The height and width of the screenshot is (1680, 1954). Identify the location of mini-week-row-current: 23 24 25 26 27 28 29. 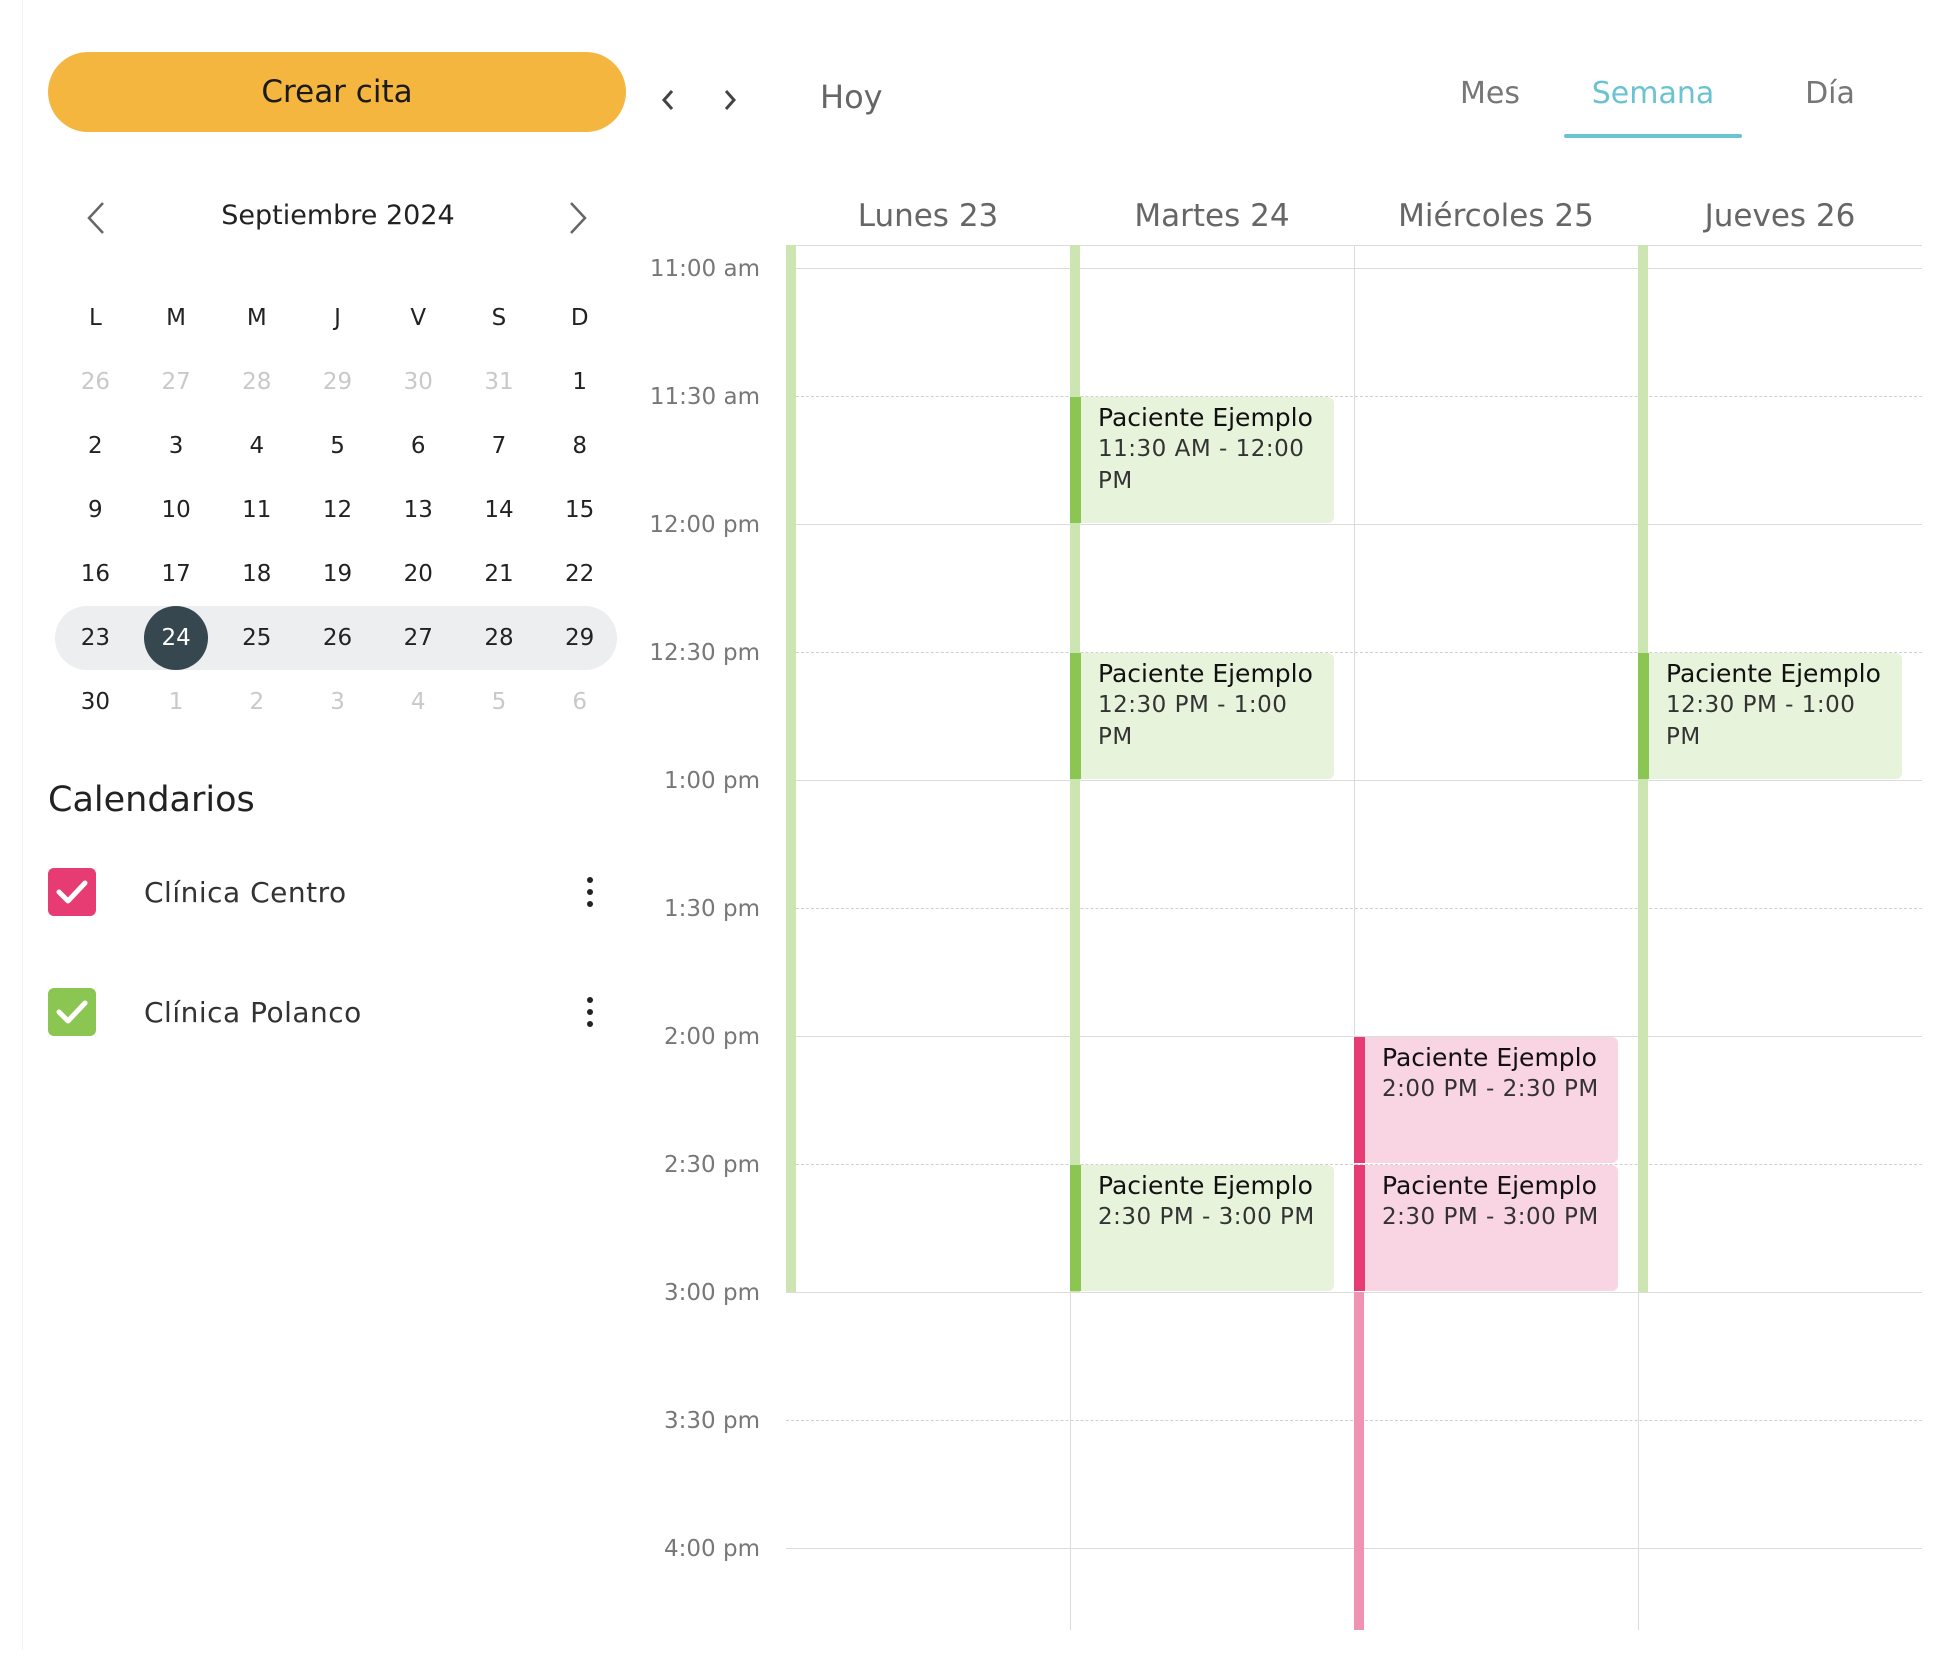
(337, 638).